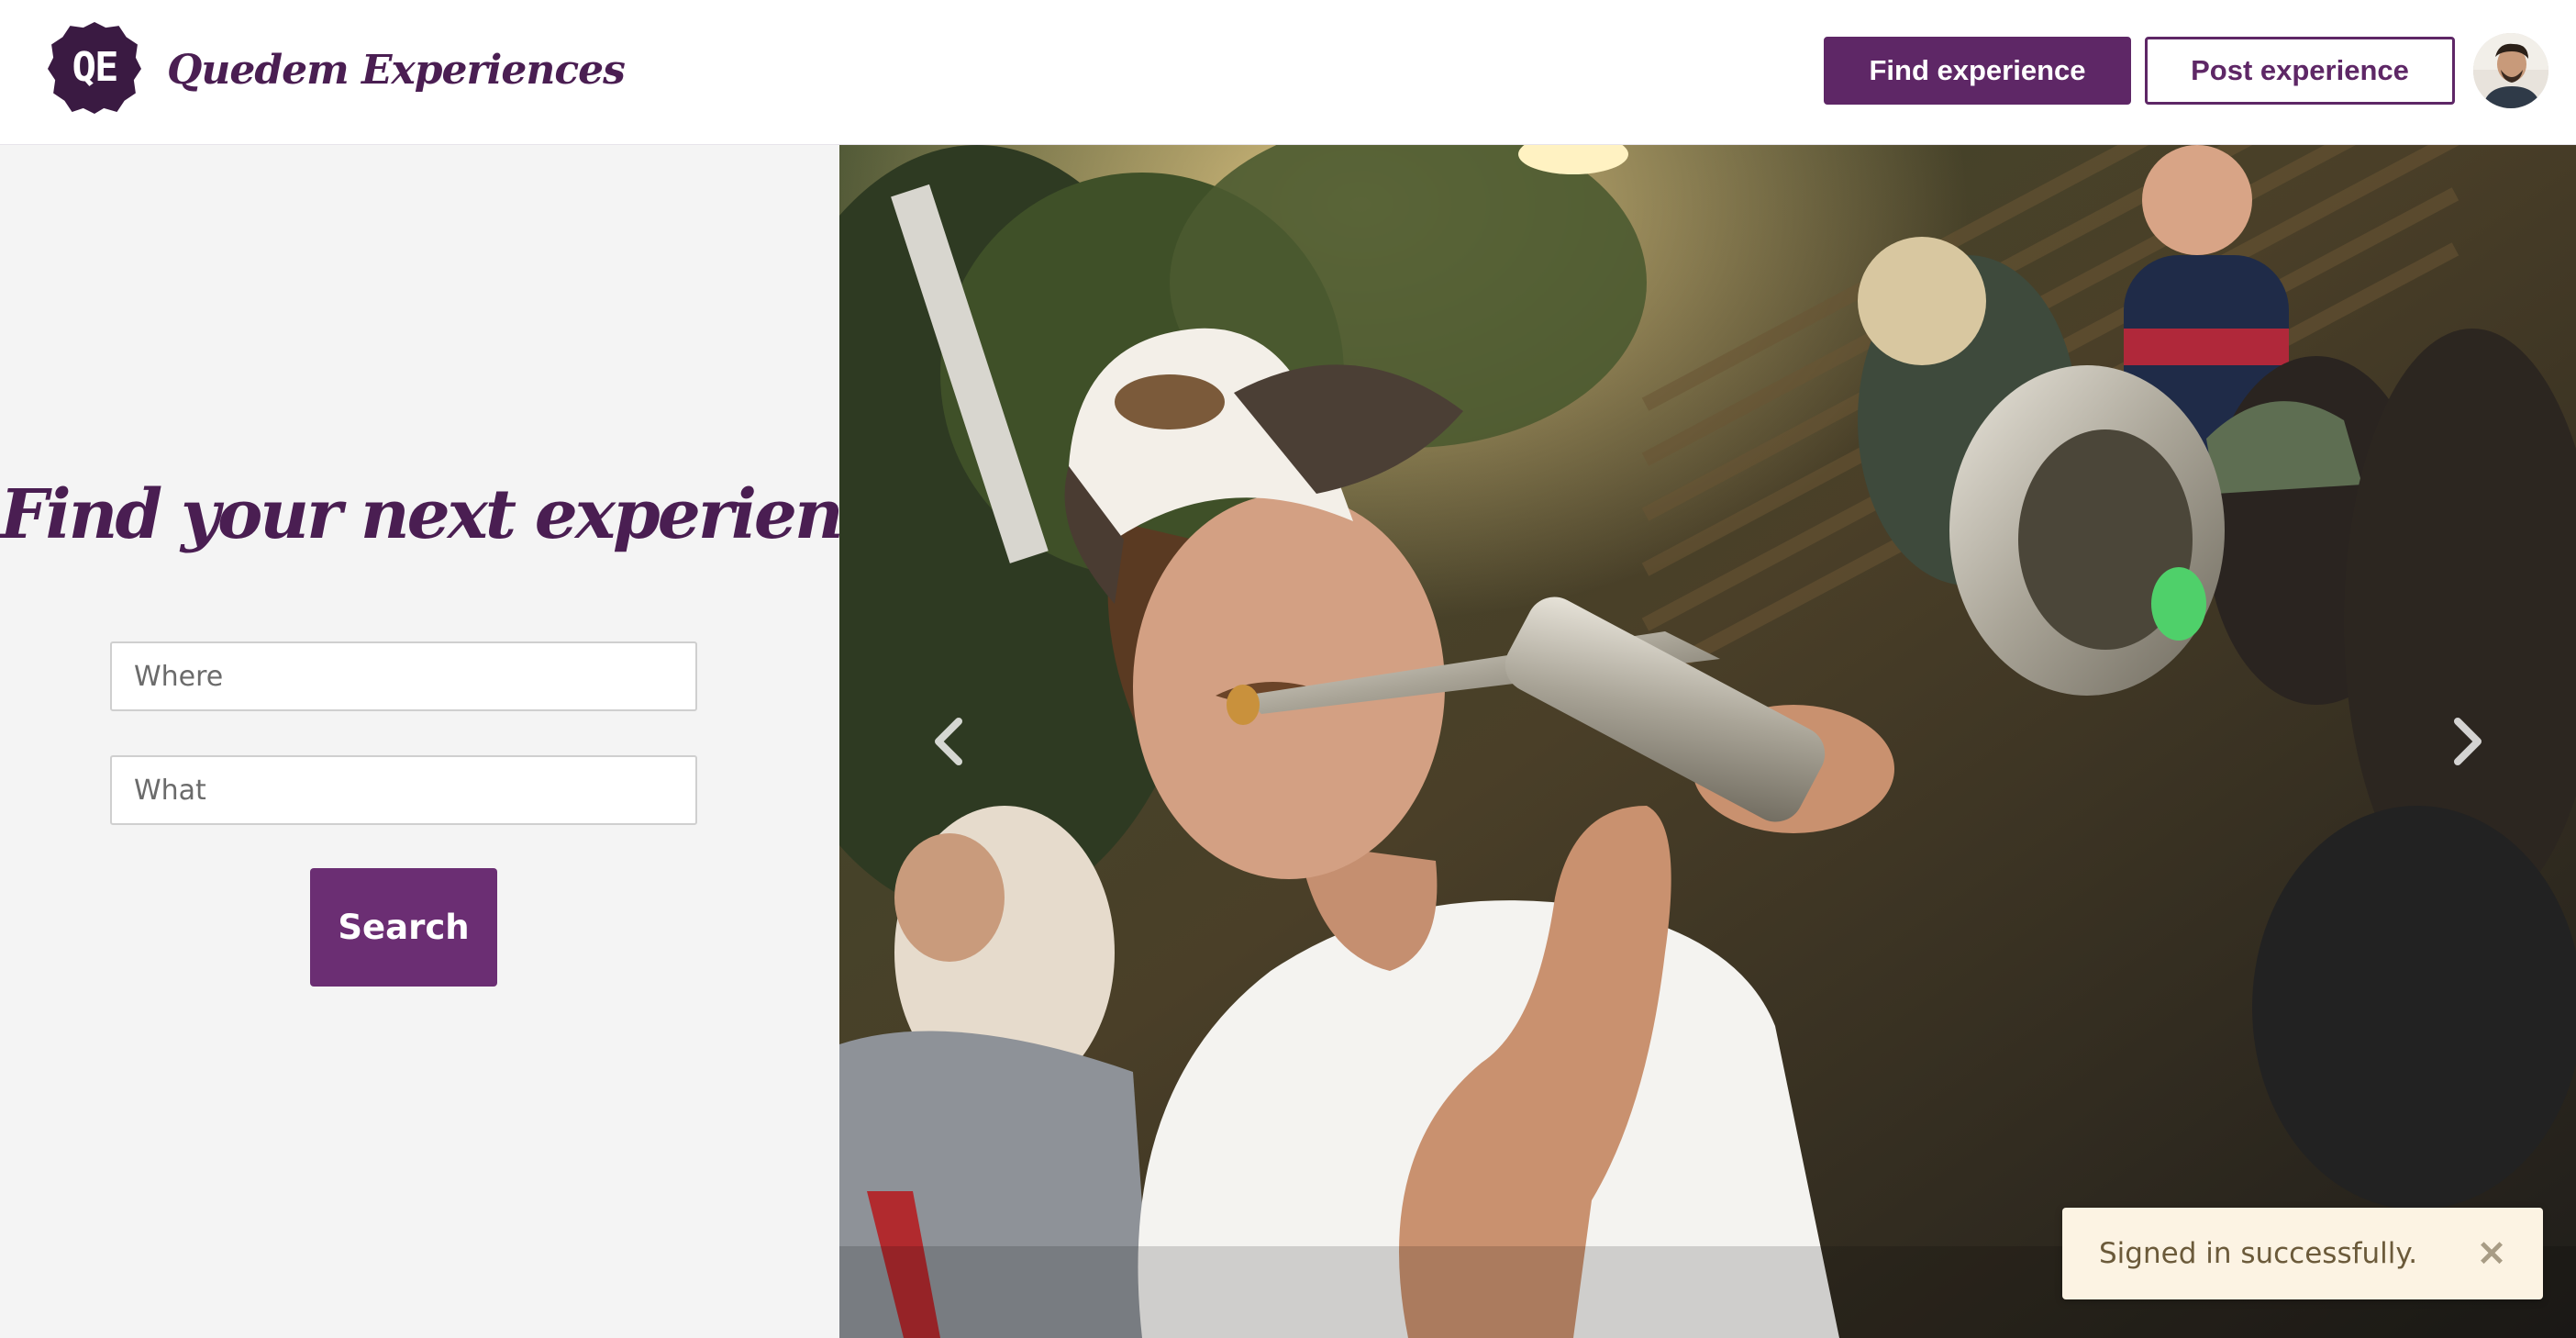  What do you see at coordinates (2300, 71) in the screenshot?
I see `post-experience-button: Post experience` at bounding box center [2300, 71].